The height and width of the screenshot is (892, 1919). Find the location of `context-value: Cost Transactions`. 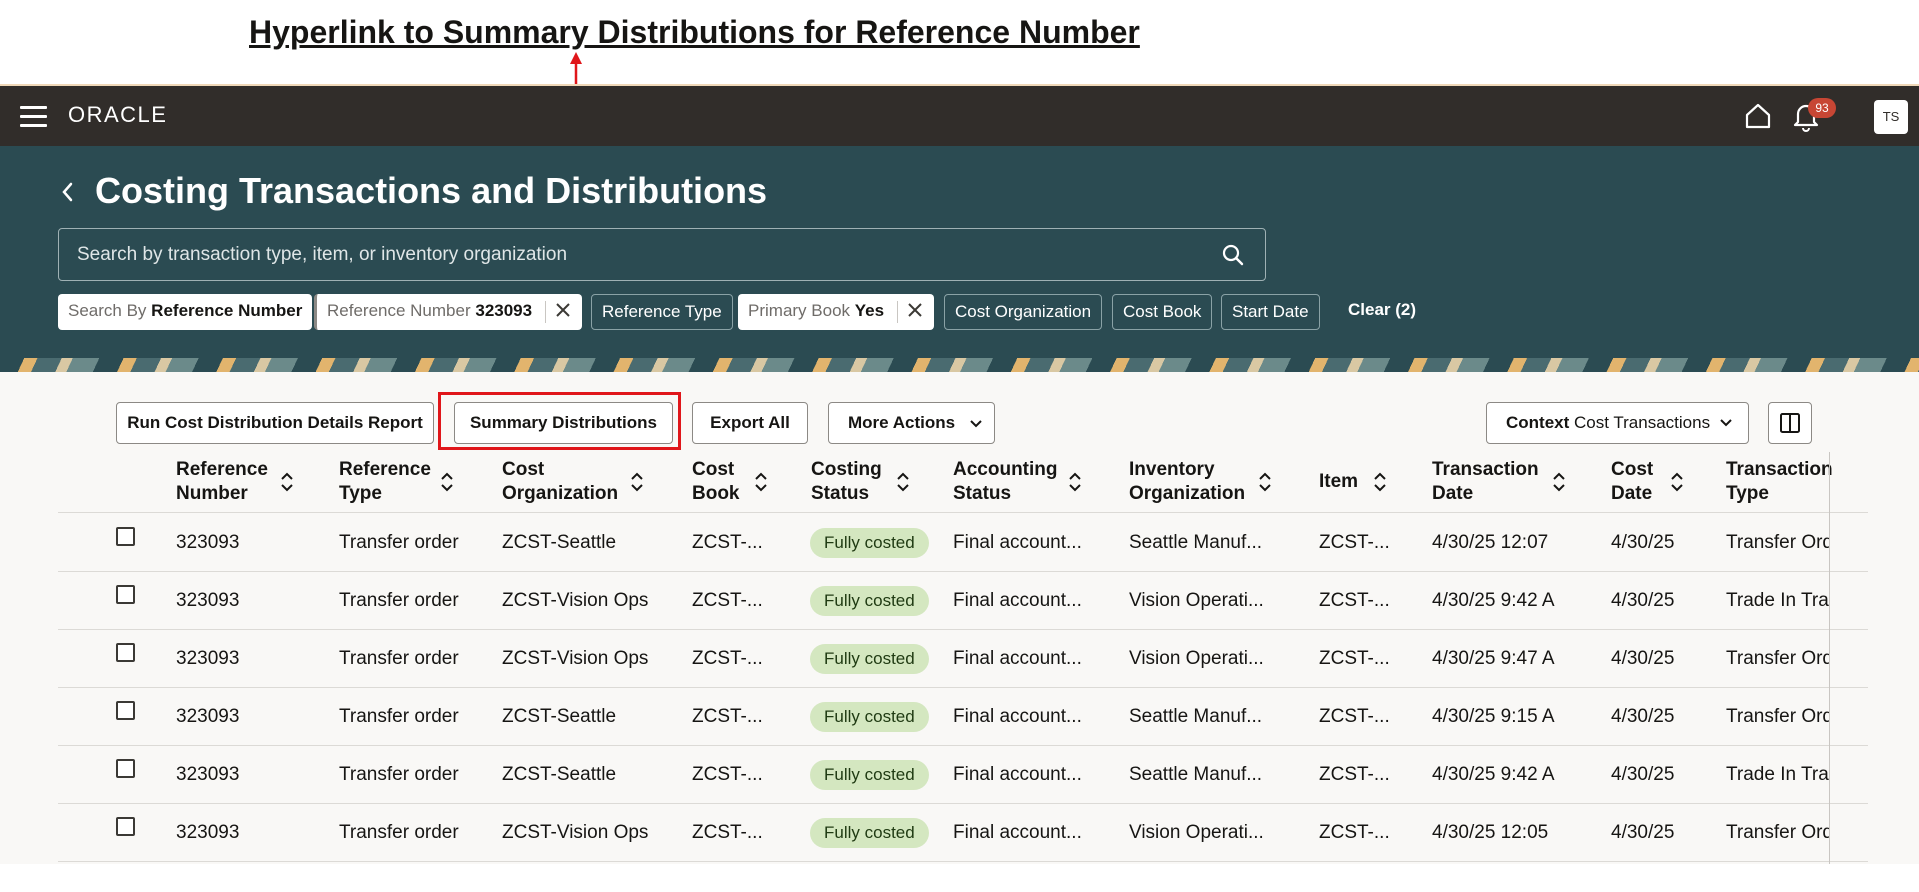

context-value: Cost Transactions is located at coordinates (1642, 422).